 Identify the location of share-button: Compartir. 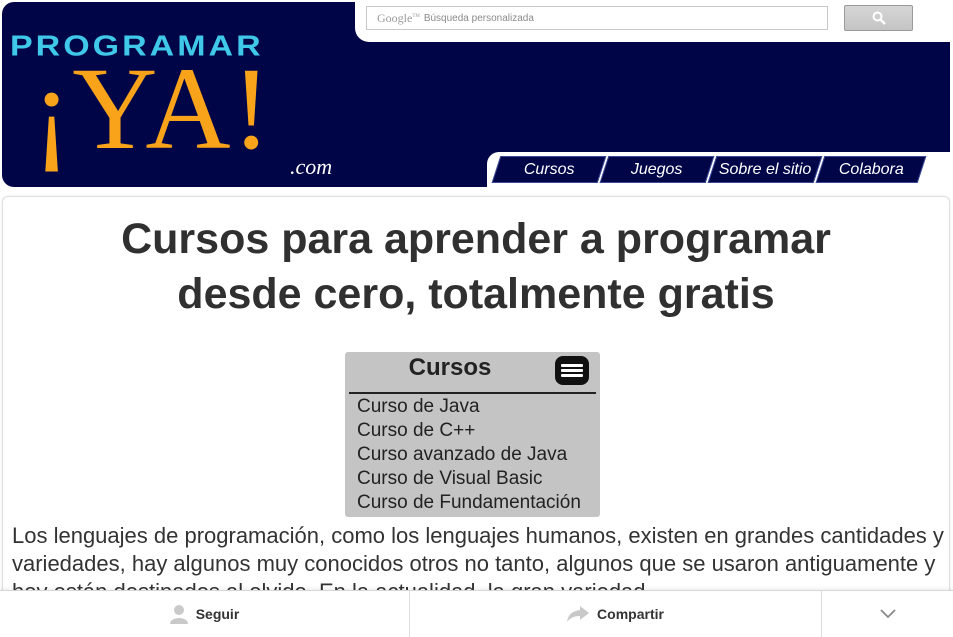
(615, 614).